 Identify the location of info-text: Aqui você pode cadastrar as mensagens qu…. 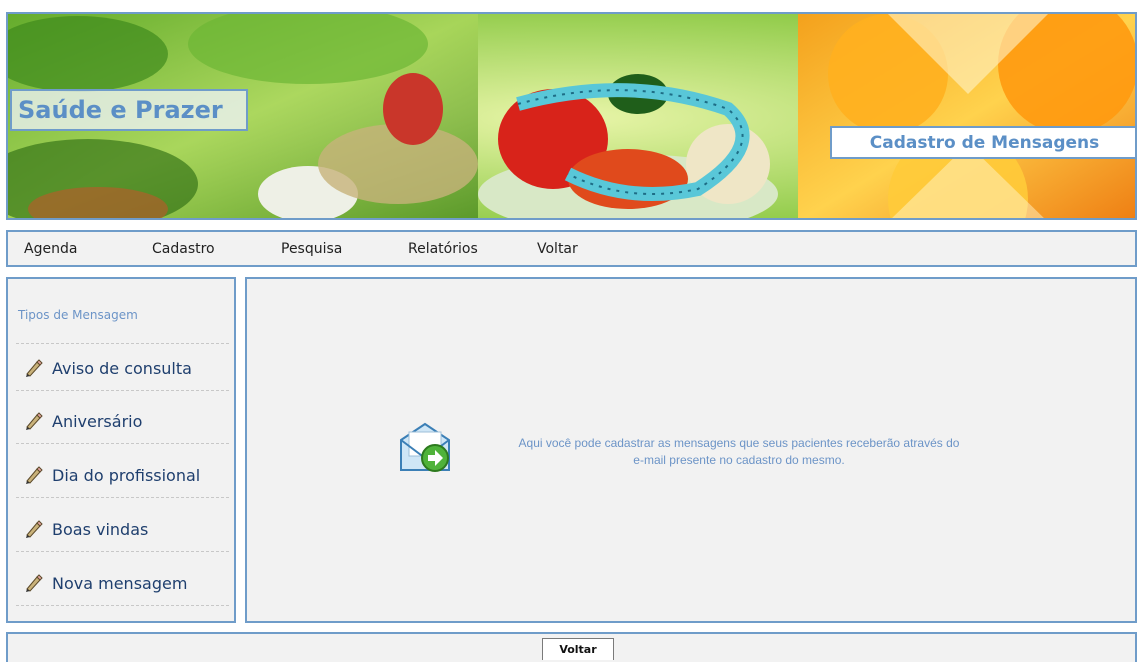
(739, 452).